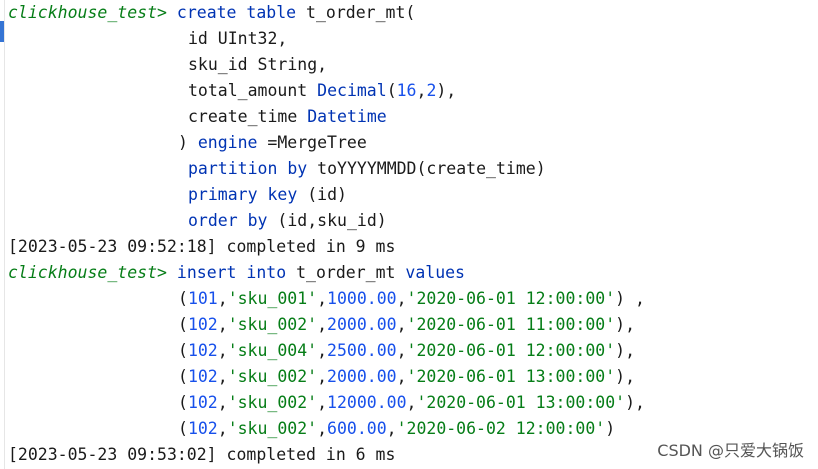 This screenshot has height=469, width=818. What do you see at coordinates (630, 298) in the screenshot?
I see `row-tail: ) ,` at bounding box center [630, 298].